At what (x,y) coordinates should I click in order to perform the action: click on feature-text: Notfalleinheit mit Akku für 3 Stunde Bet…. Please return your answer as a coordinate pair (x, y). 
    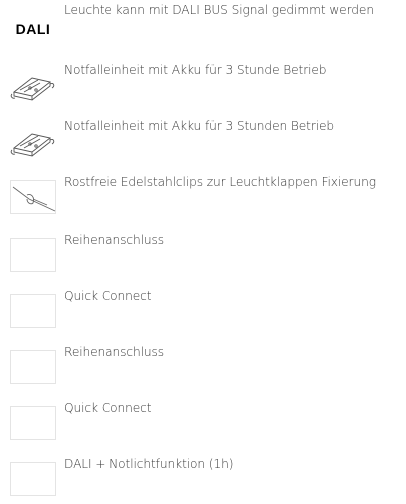
    Looking at the image, I should click on (195, 70).